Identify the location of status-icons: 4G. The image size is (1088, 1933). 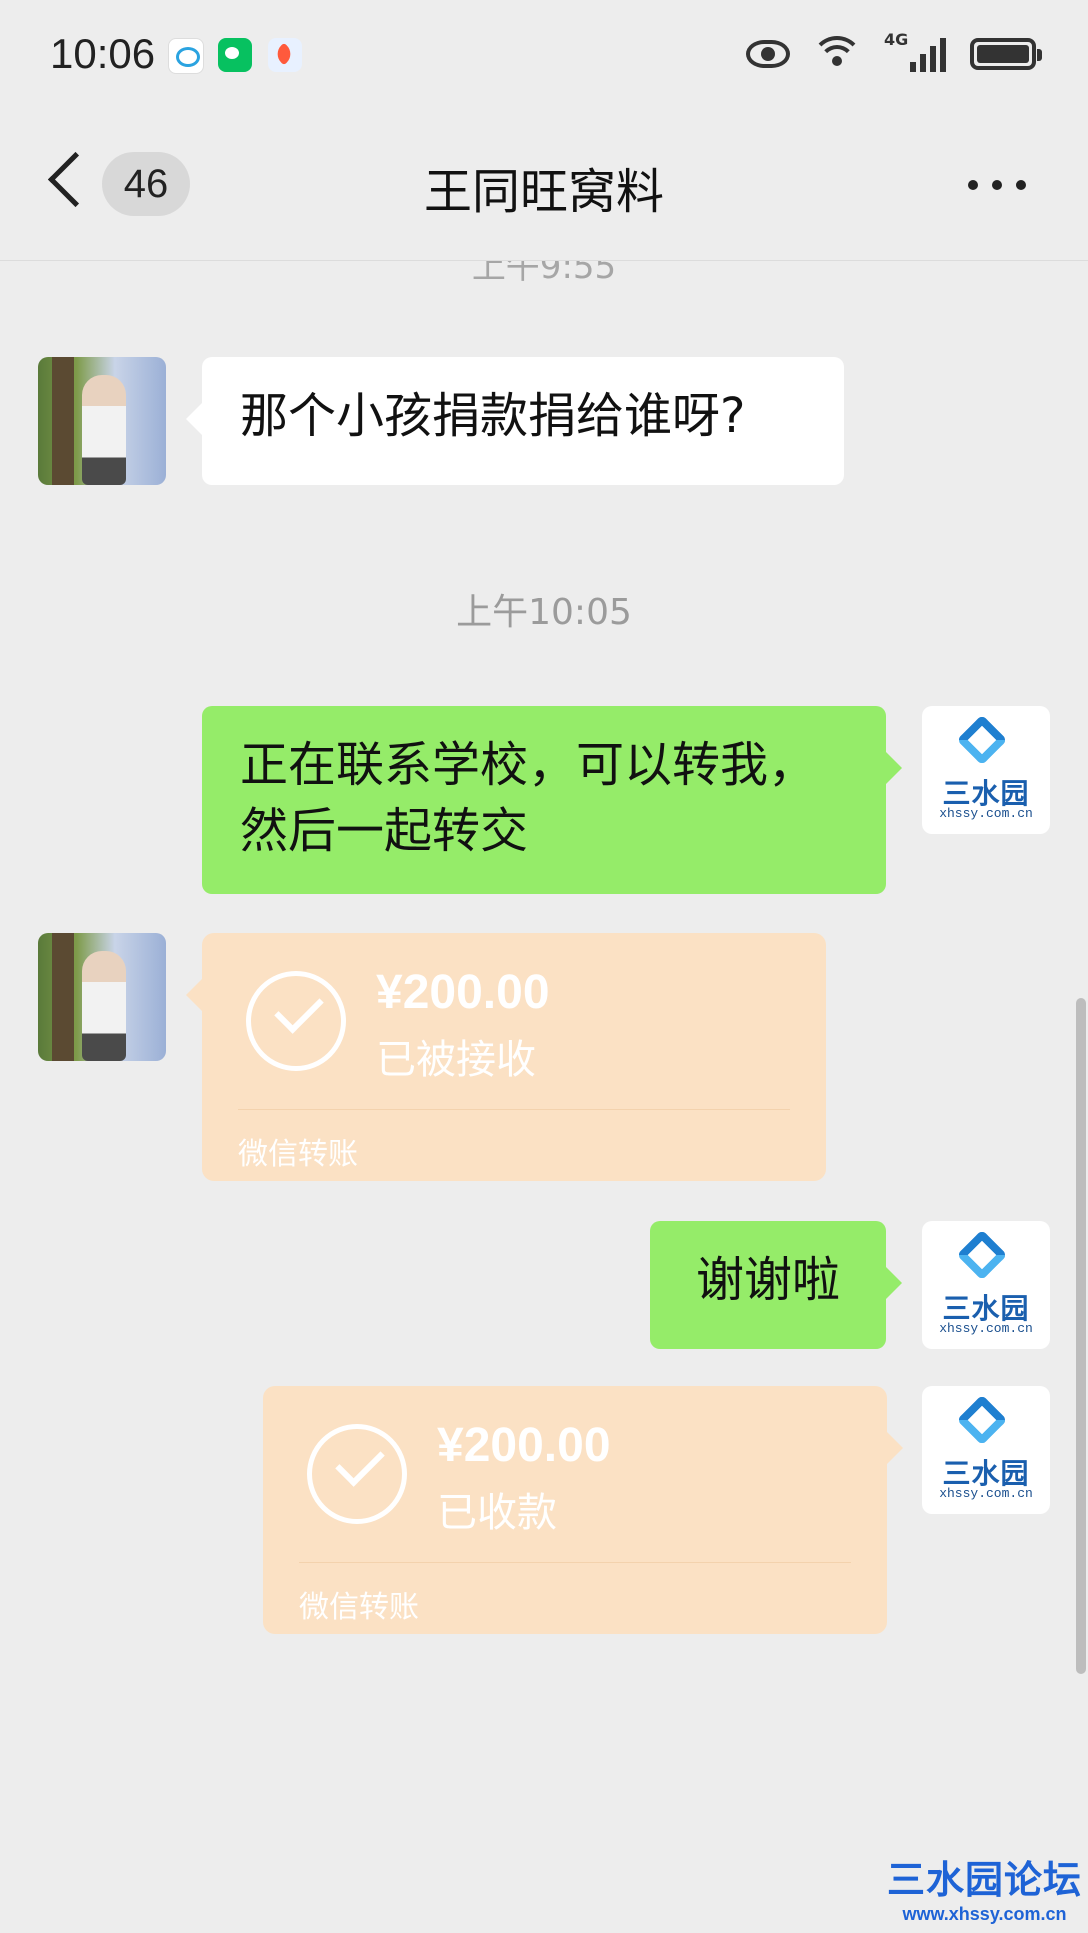
(894, 51).